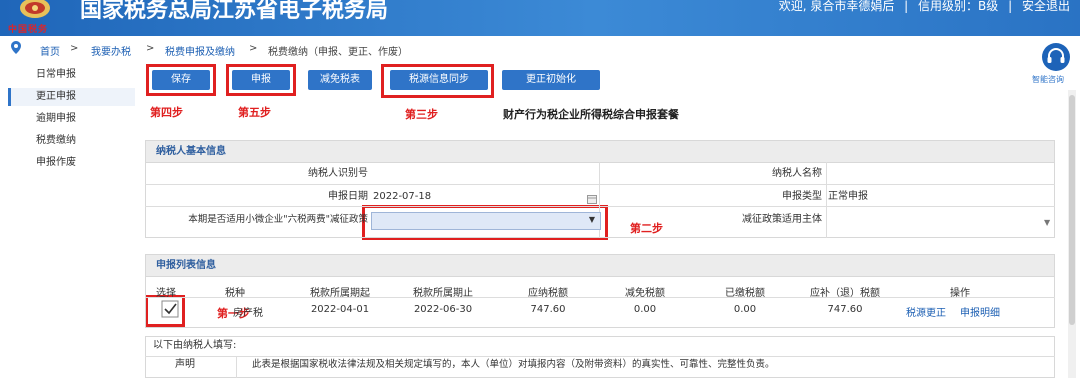 The width and height of the screenshot is (1080, 378). I want to click on column-header: 选择, so click(166, 293).